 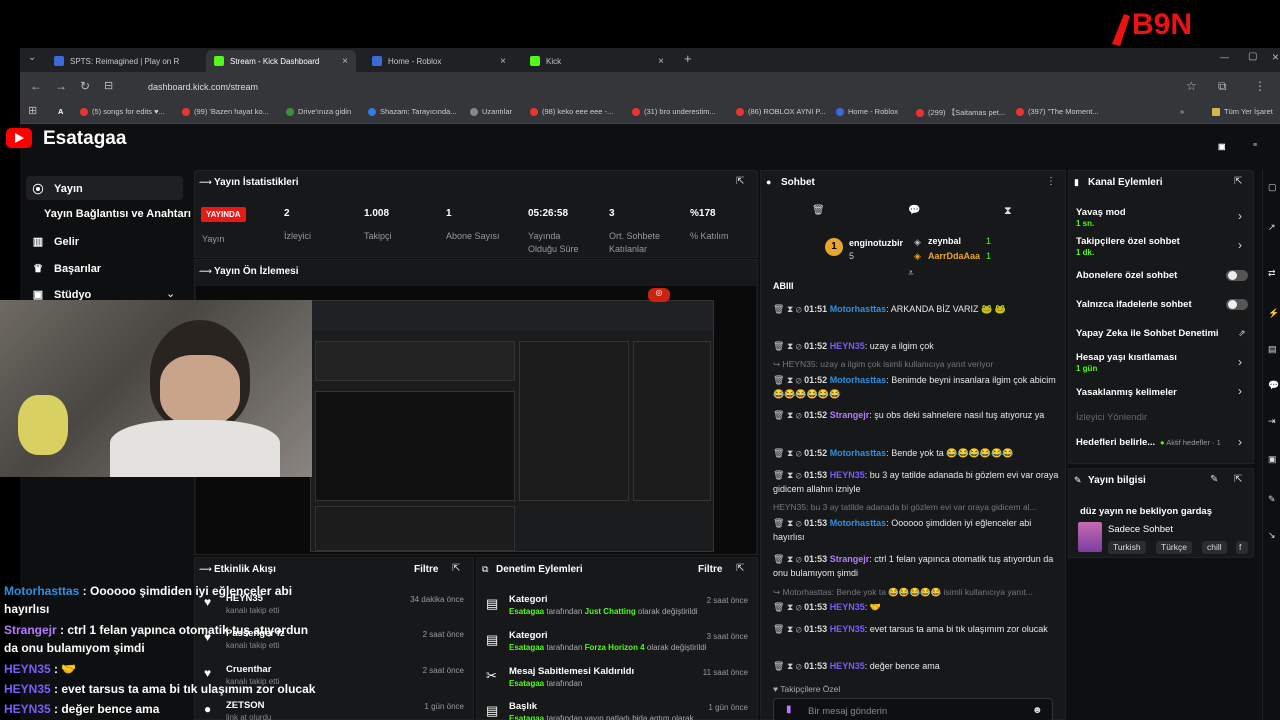 What do you see at coordinates (1051, 181) in the screenshot?
I see `chat-menu-icon: ⋮` at bounding box center [1051, 181].